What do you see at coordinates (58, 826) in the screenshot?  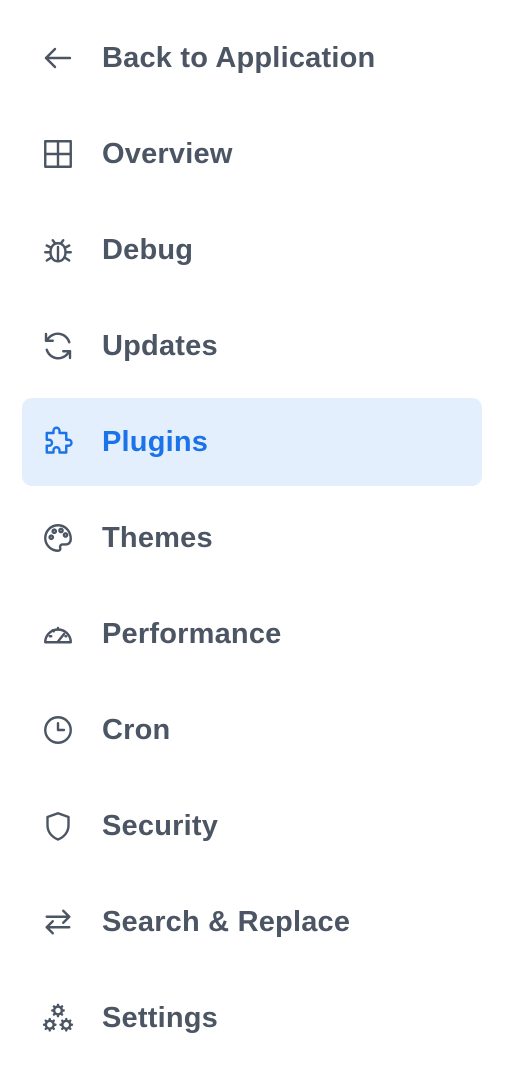 I see `shield-icon` at bounding box center [58, 826].